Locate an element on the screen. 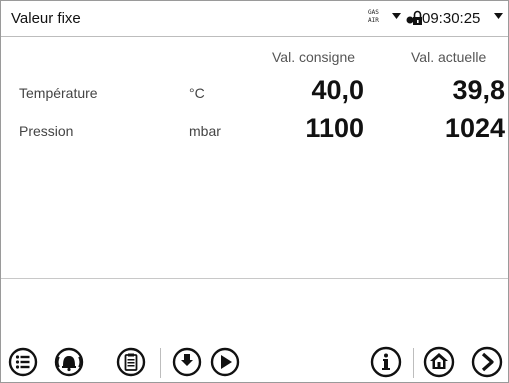  menu-list-icon is located at coordinates (23, 362).